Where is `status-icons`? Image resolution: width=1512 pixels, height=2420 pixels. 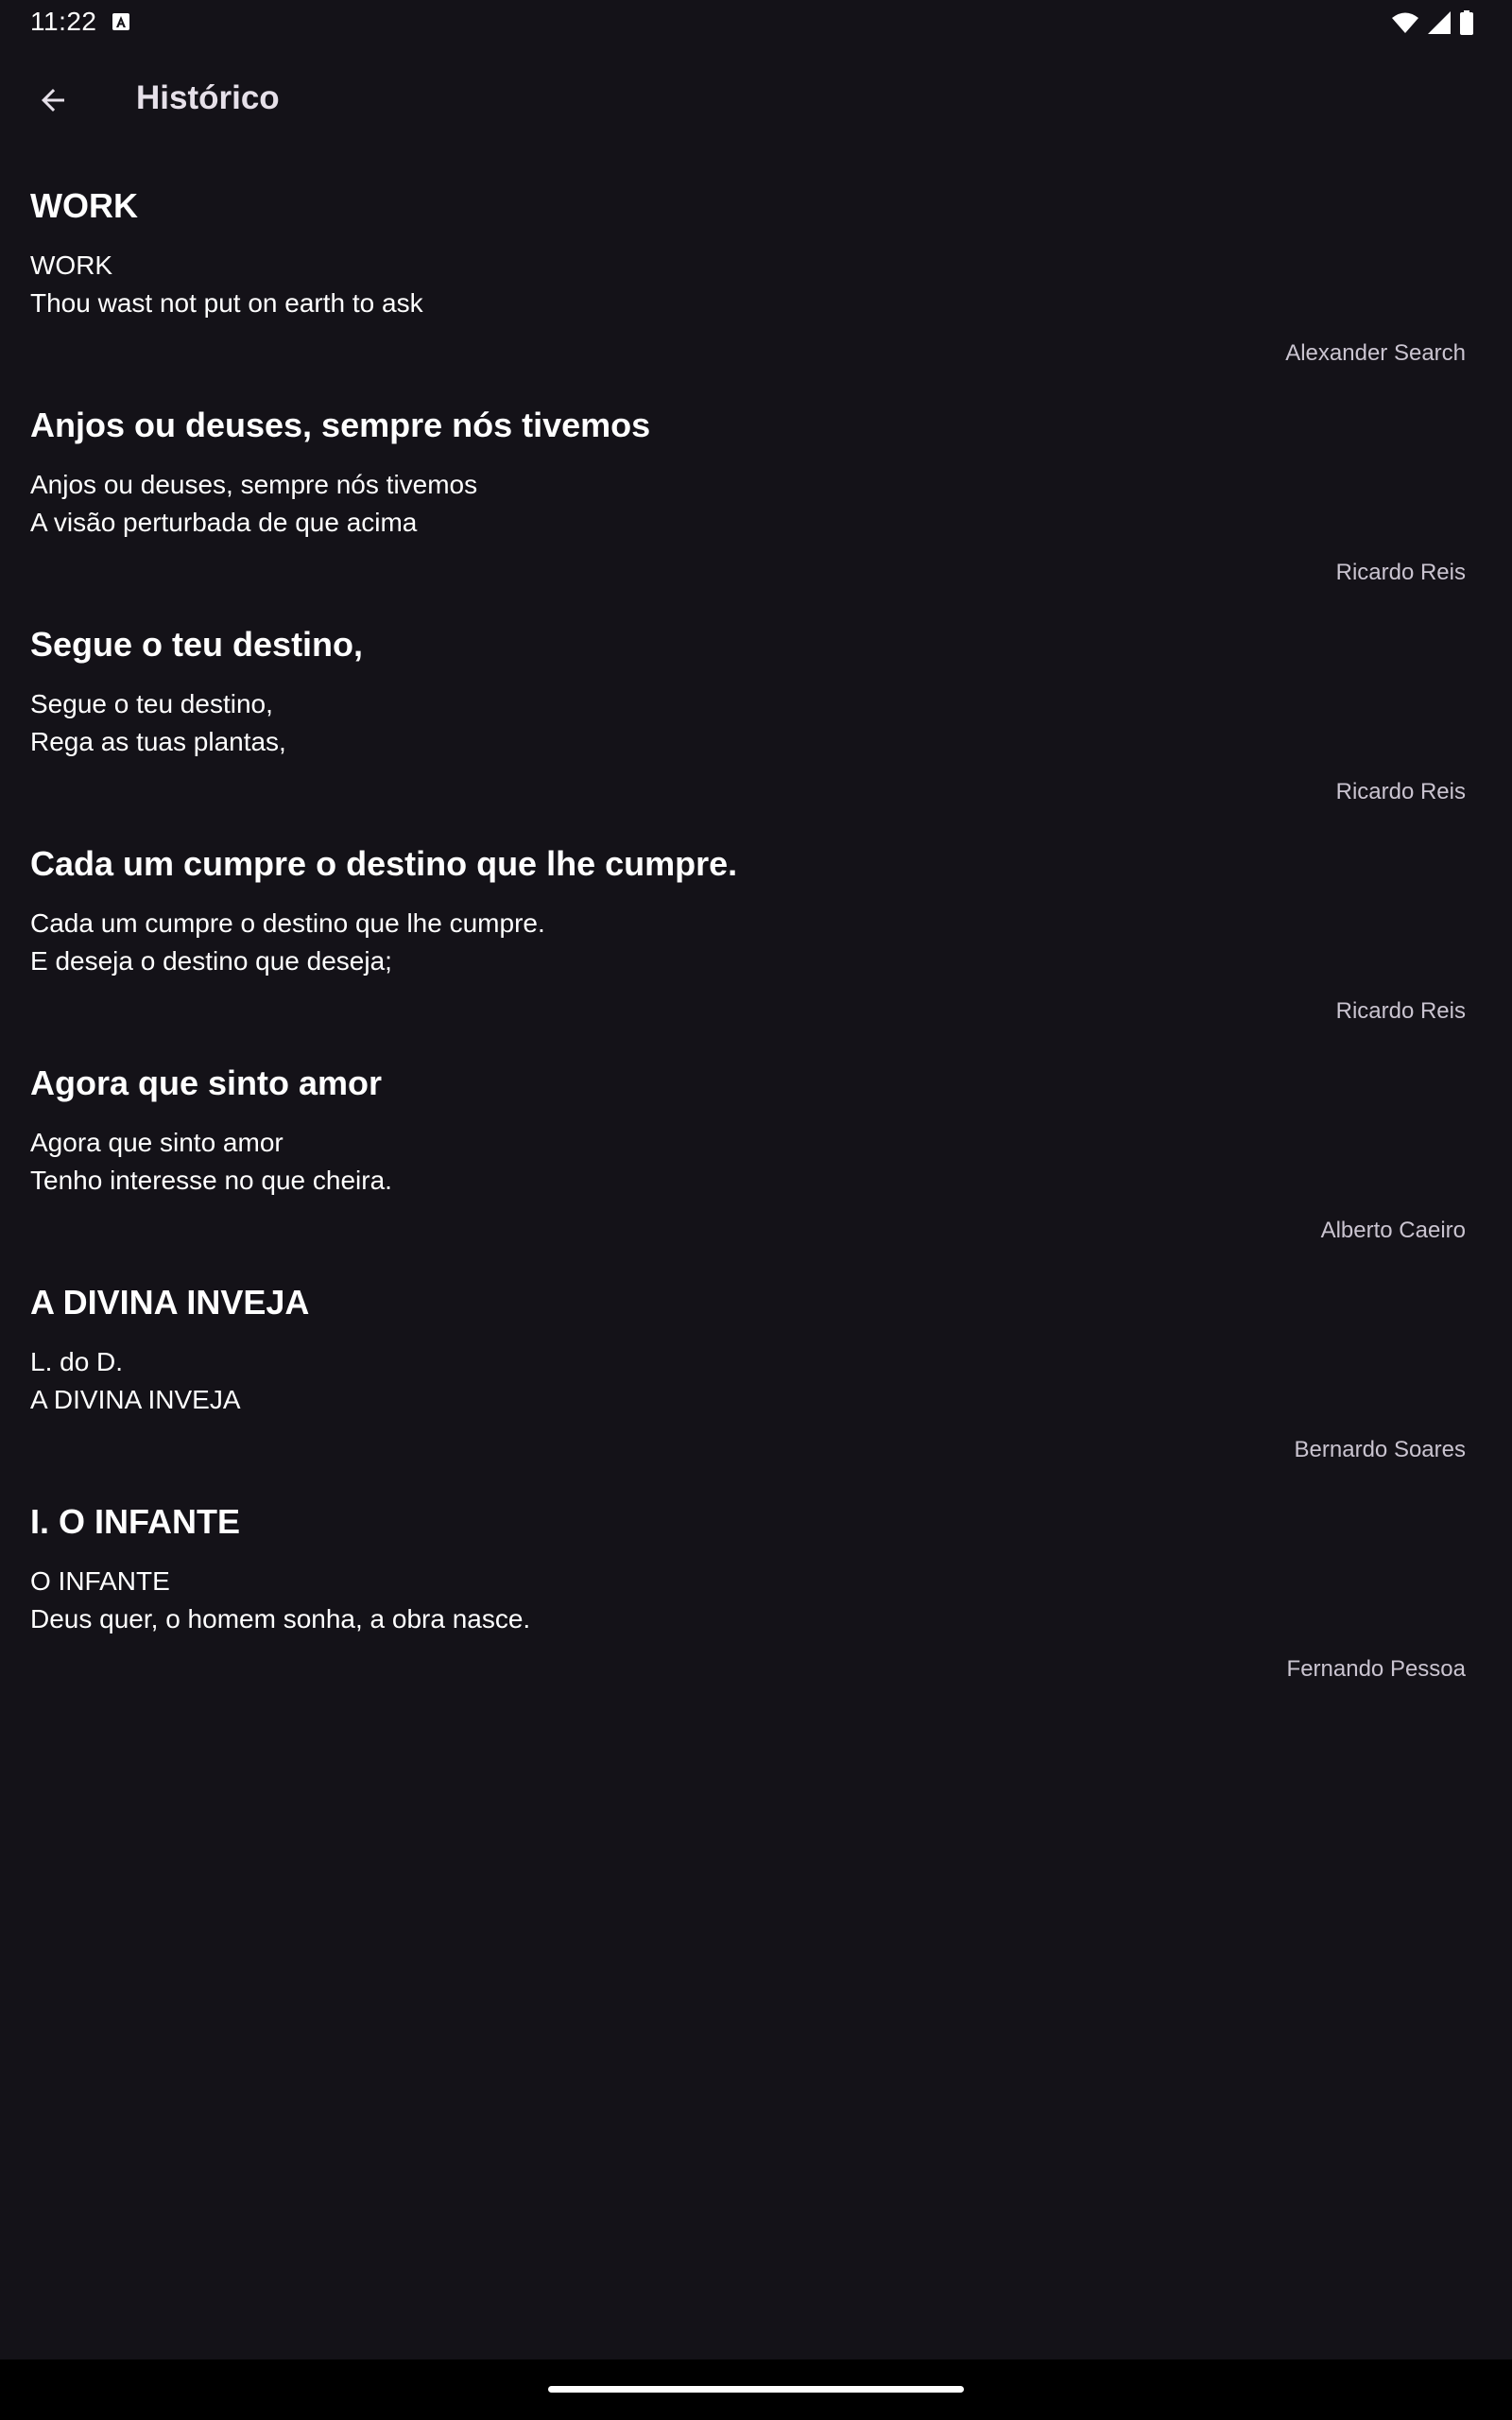
status-icons is located at coordinates (1432, 22).